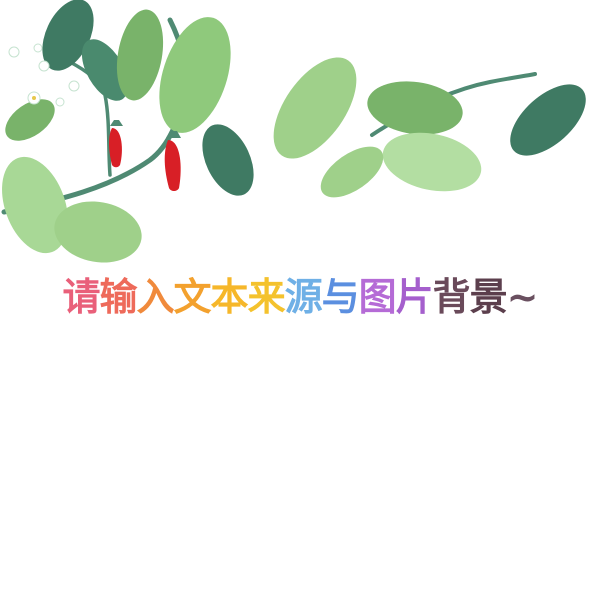 Image resolution: width=600 pixels, height=600 pixels. Describe the element at coordinates (377, 297) in the screenshot. I see `headline-char: 图` at that location.